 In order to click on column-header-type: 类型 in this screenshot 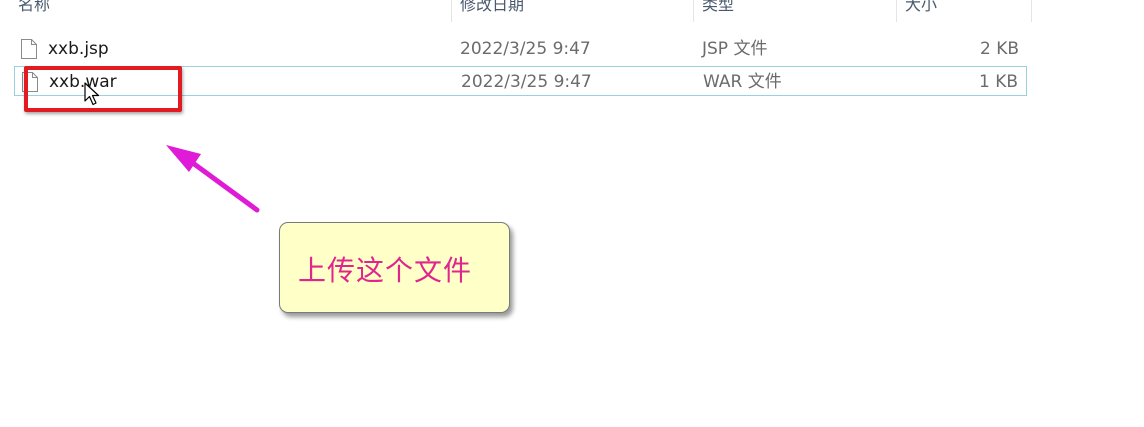, I will do `click(795, 11)`.